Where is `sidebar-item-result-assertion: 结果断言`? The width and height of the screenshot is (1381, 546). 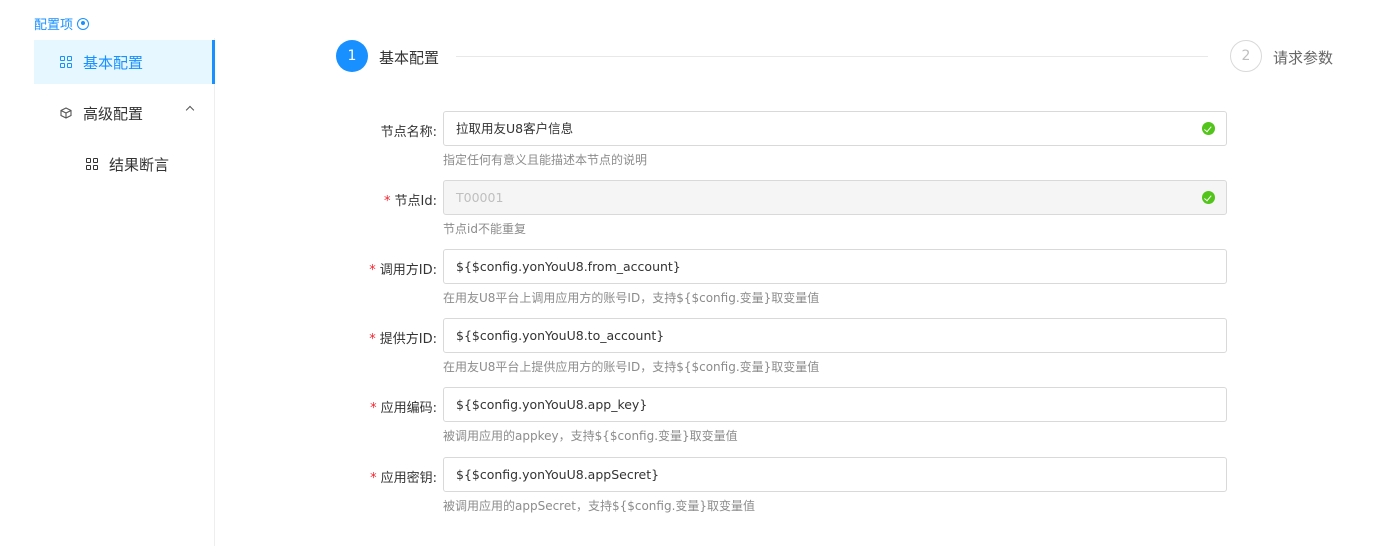
sidebar-item-result-assertion: 结果断言 is located at coordinates (127, 164).